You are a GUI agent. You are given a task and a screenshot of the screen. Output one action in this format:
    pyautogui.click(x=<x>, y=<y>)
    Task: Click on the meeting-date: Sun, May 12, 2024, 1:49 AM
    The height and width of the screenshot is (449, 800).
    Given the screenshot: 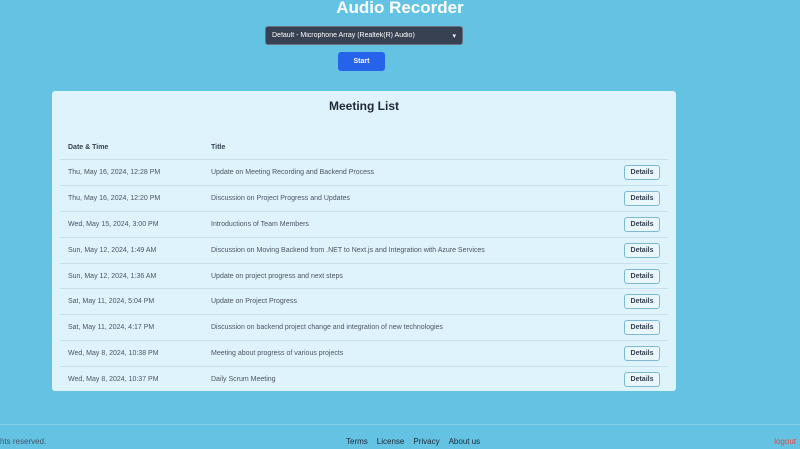 What is the action you would take?
    pyautogui.click(x=112, y=250)
    